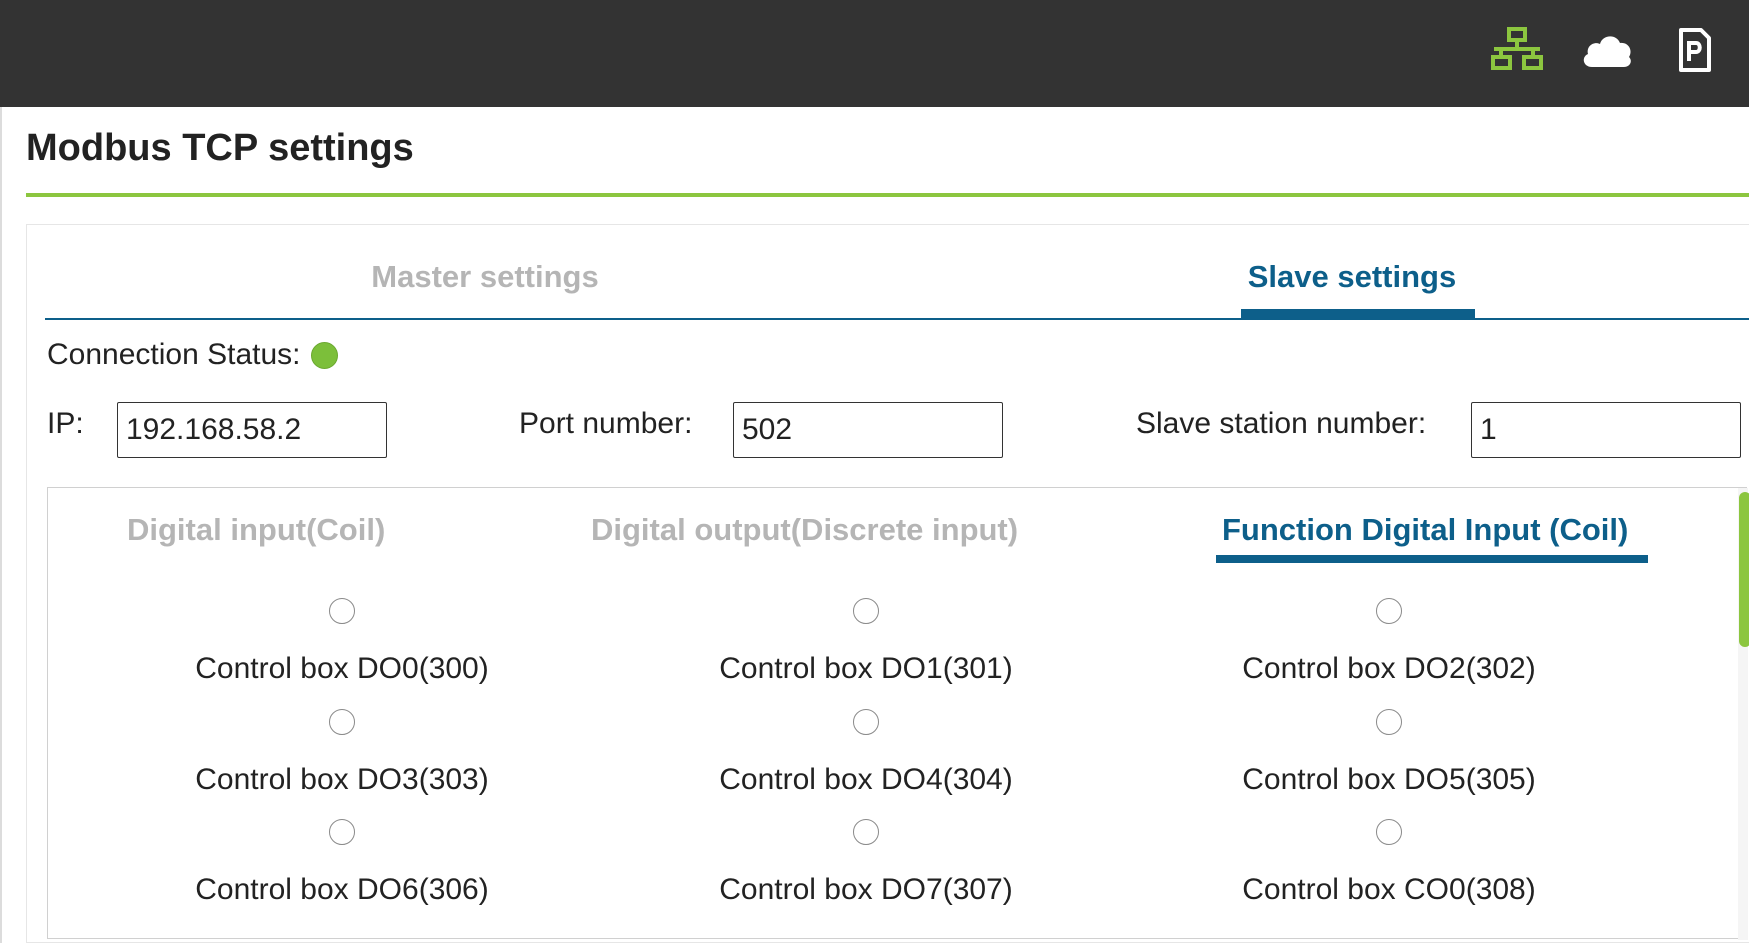 The image size is (1749, 943). What do you see at coordinates (1389, 642) in the screenshot?
I see `option-item: Control box DO2(302)` at bounding box center [1389, 642].